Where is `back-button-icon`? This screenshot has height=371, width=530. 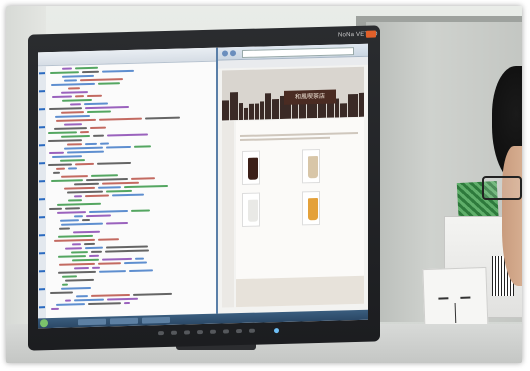 back-button-icon is located at coordinates (225, 53).